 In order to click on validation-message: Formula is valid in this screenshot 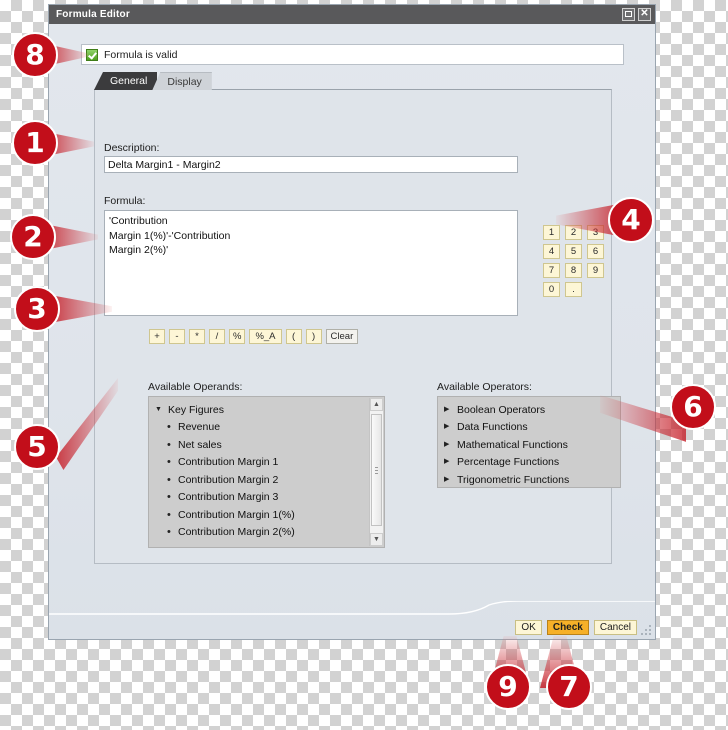, I will do `click(141, 54)`.